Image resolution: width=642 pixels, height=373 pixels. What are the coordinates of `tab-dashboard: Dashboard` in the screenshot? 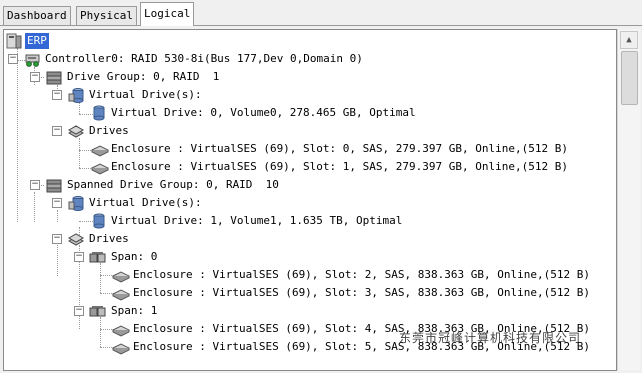 It's located at (37, 15).